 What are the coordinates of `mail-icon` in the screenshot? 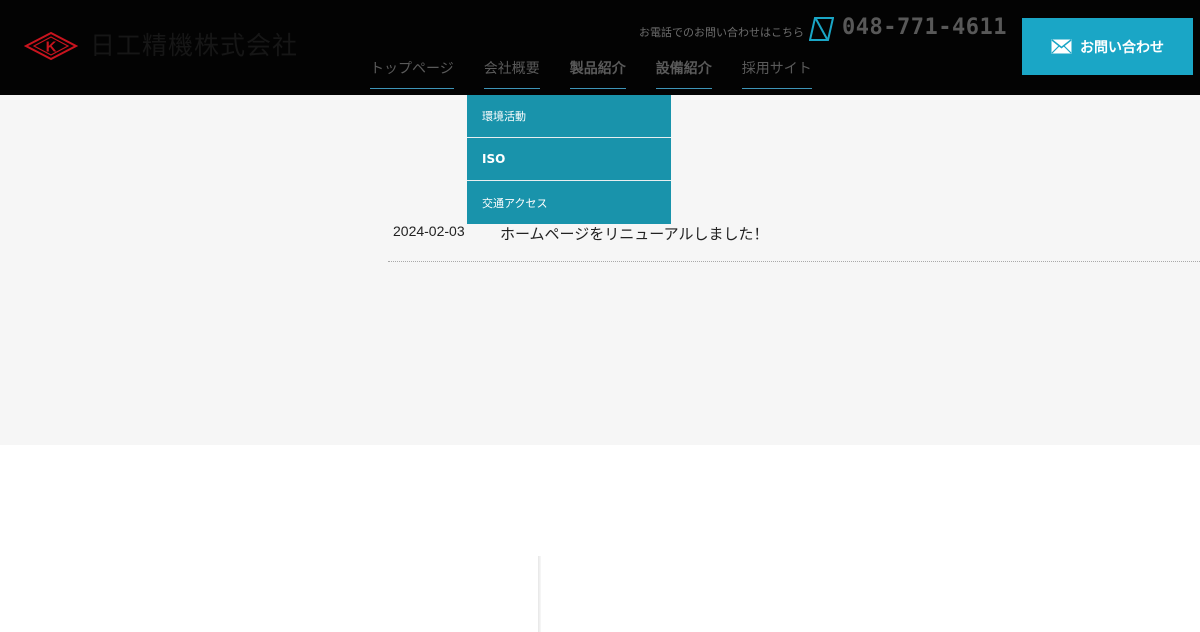 It's located at (1061, 46).